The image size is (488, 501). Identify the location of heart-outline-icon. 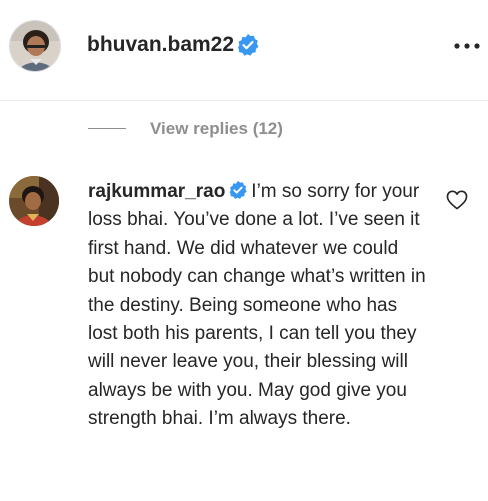
(457, 200).